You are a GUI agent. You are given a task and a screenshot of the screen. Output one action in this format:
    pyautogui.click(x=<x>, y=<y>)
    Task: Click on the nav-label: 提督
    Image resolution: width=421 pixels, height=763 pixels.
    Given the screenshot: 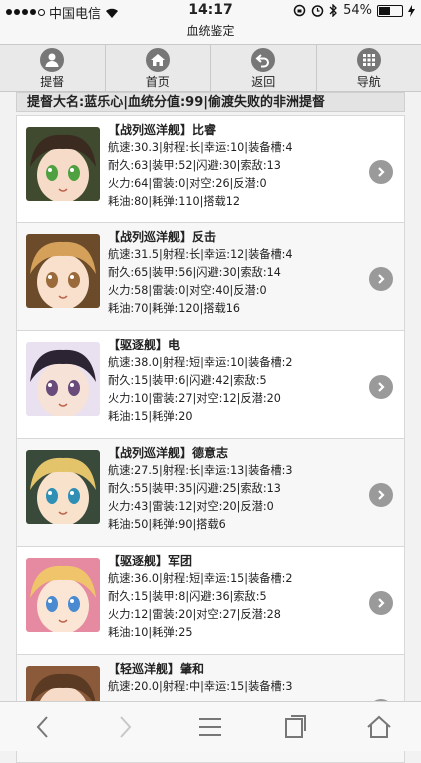 What is the action you would take?
    pyautogui.click(x=52, y=81)
    